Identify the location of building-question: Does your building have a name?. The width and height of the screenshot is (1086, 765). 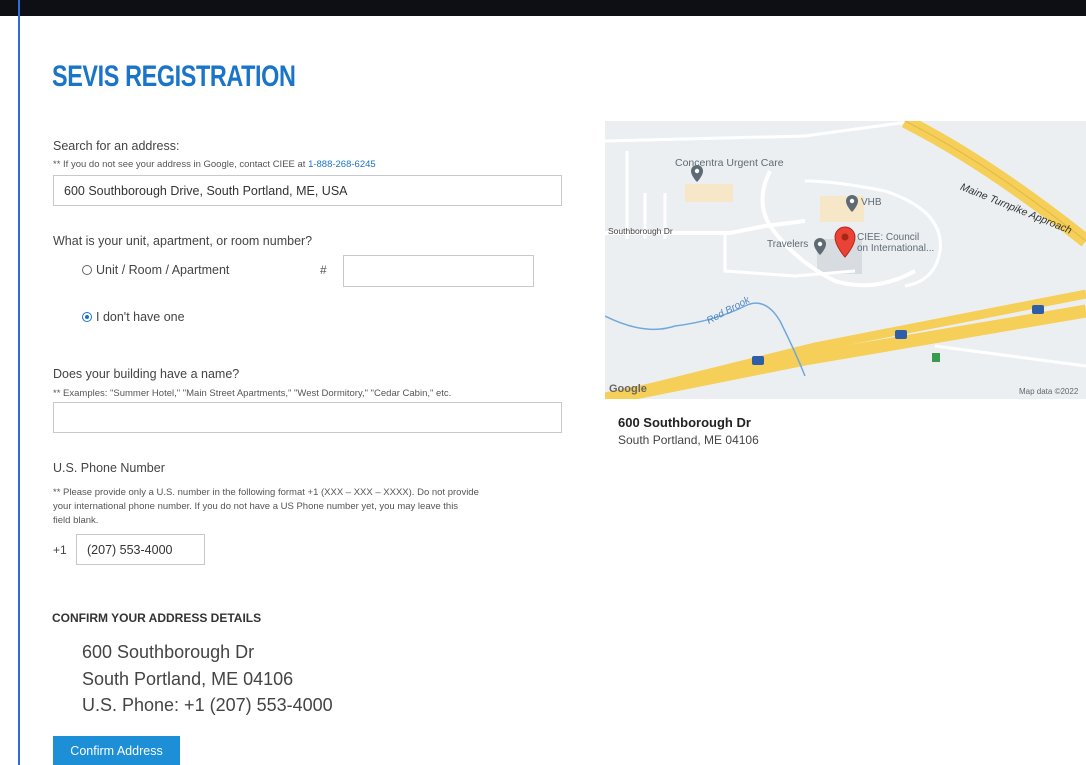
(146, 374).